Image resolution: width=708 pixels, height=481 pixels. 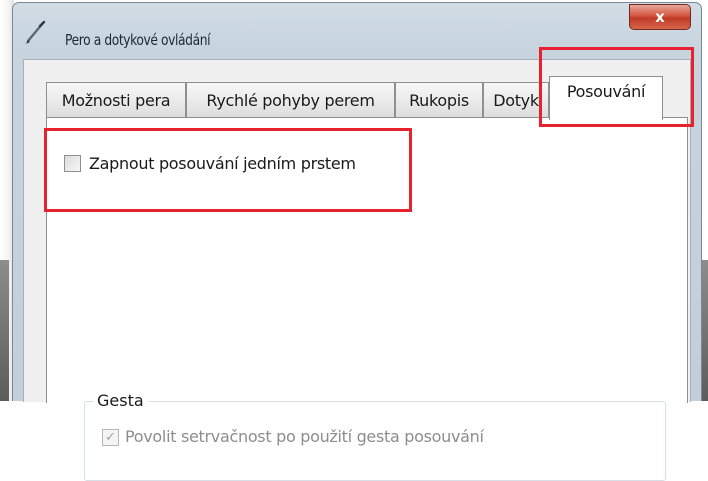 What do you see at coordinates (116, 100) in the screenshot?
I see `tab-pen-options: Možnosti pera` at bounding box center [116, 100].